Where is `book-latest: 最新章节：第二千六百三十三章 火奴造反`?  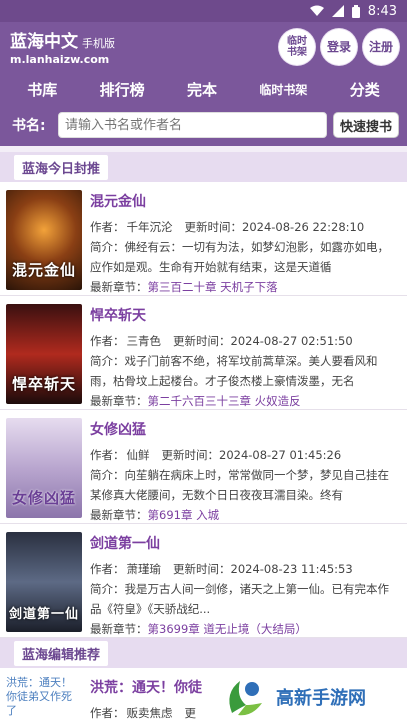
book-latest: 最新章节：第二千六百三十三章 火奴造反 is located at coordinates (195, 401).